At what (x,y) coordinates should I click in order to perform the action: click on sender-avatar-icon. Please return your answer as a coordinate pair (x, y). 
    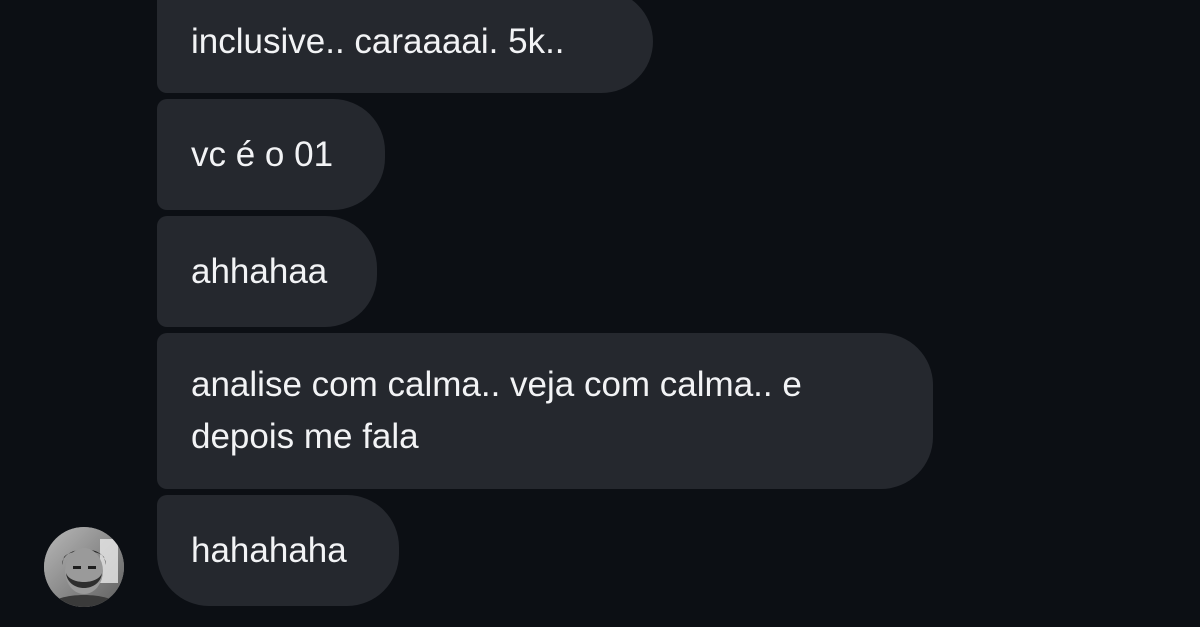
    Looking at the image, I should click on (84, 567).